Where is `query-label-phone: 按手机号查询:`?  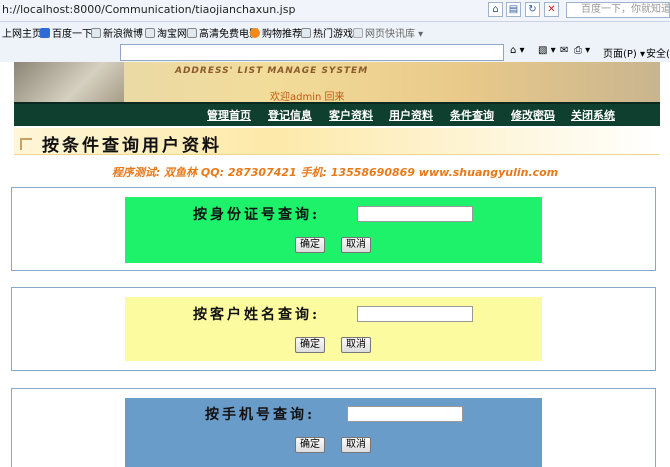
query-label-phone: 按手机号查询: is located at coordinates (260, 415).